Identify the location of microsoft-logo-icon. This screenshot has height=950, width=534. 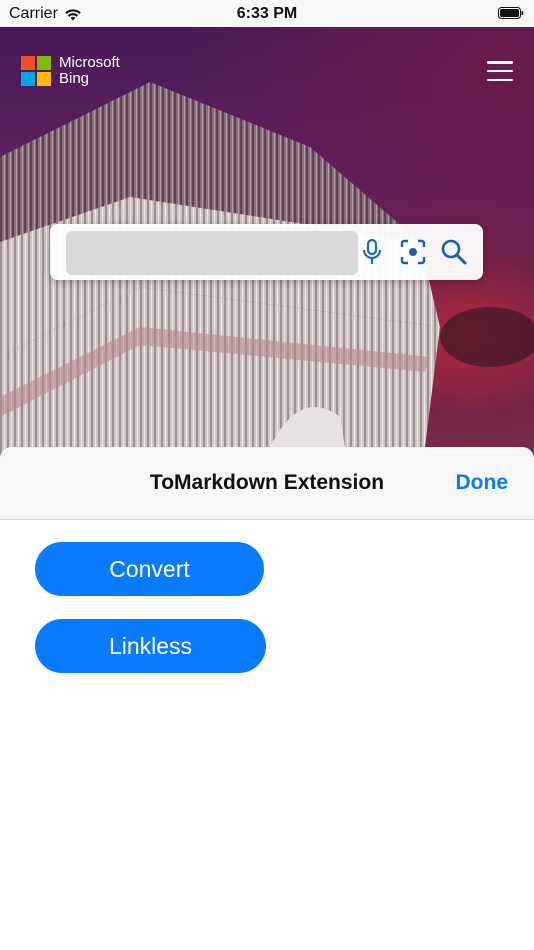
(36, 71).